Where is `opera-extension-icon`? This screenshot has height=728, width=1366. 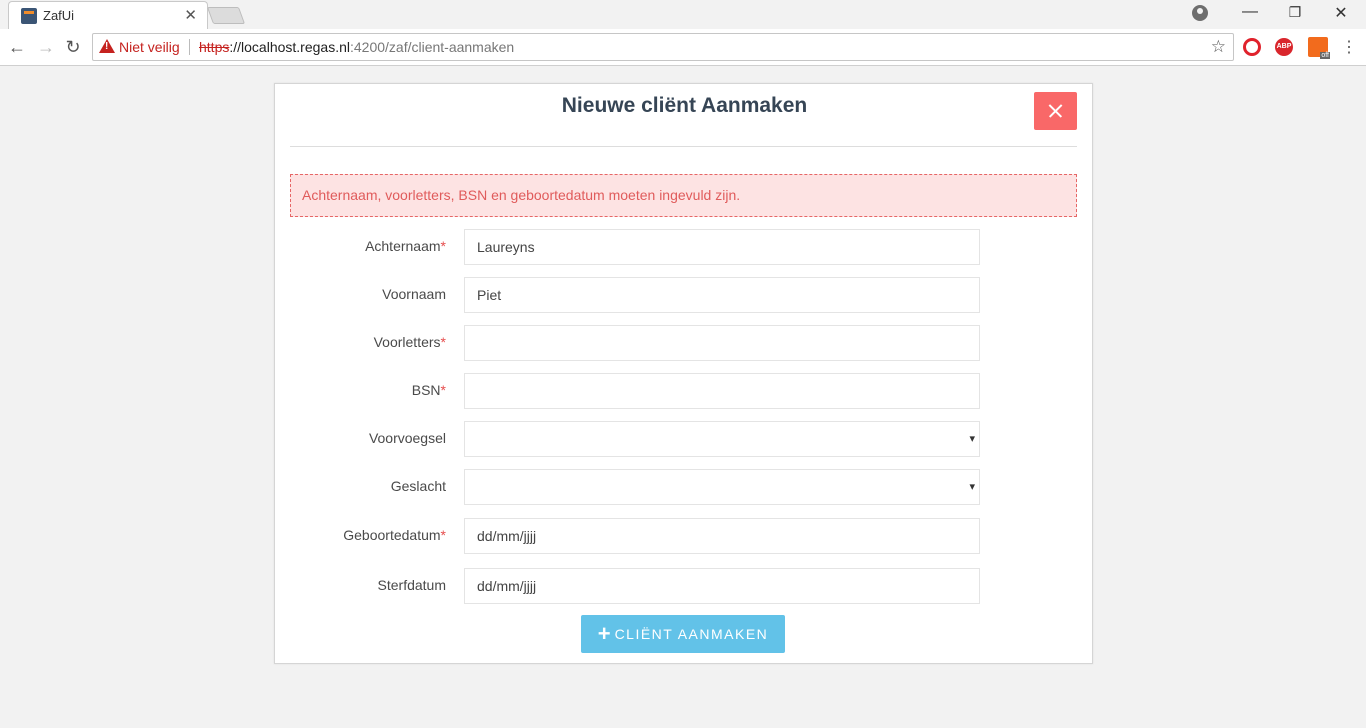 opera-extension-icon is located at coordinates (1252, 47).